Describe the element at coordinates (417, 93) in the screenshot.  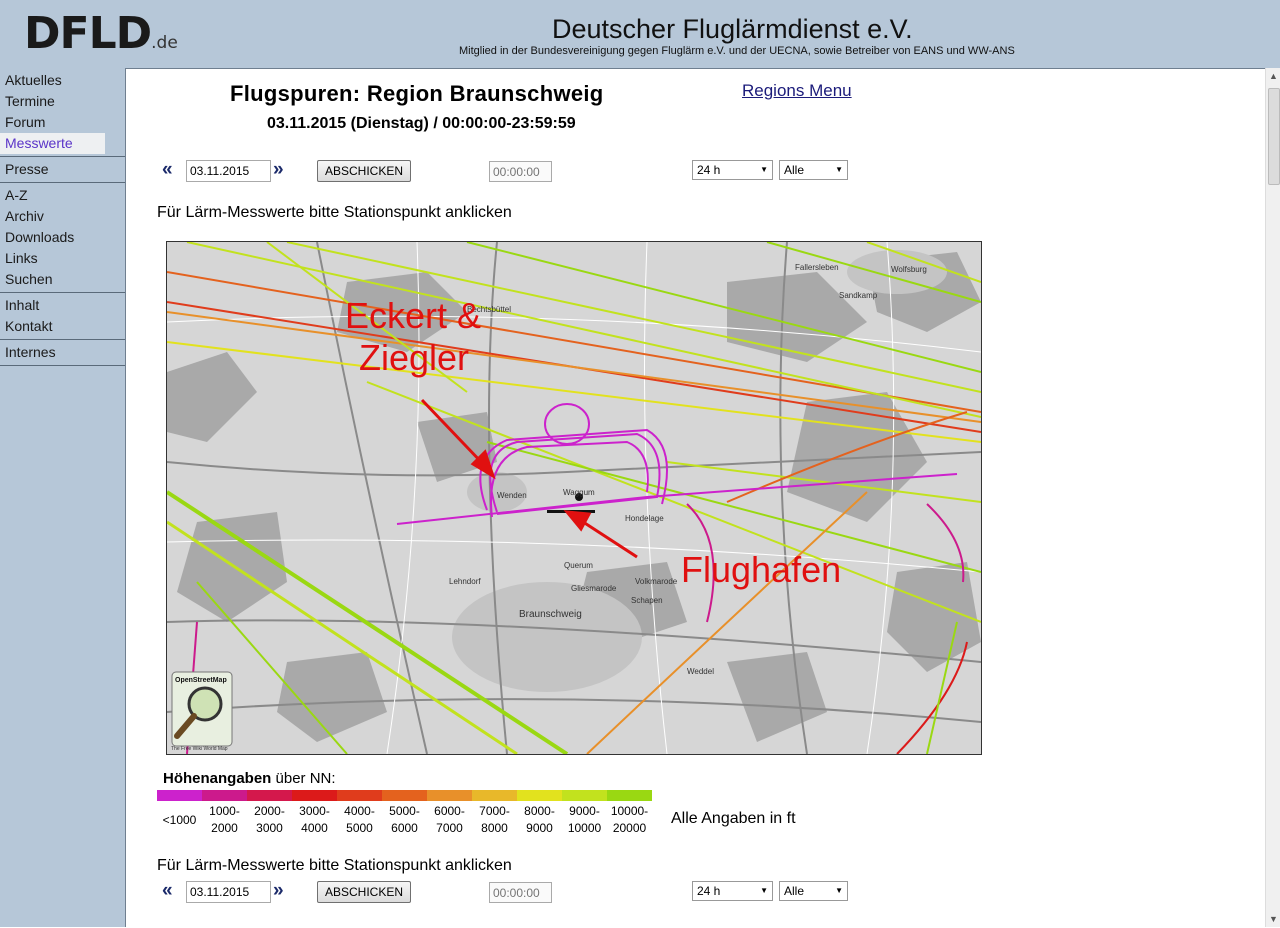
I see `page-title: Flugspuren: Region Braunschweig` at that location.